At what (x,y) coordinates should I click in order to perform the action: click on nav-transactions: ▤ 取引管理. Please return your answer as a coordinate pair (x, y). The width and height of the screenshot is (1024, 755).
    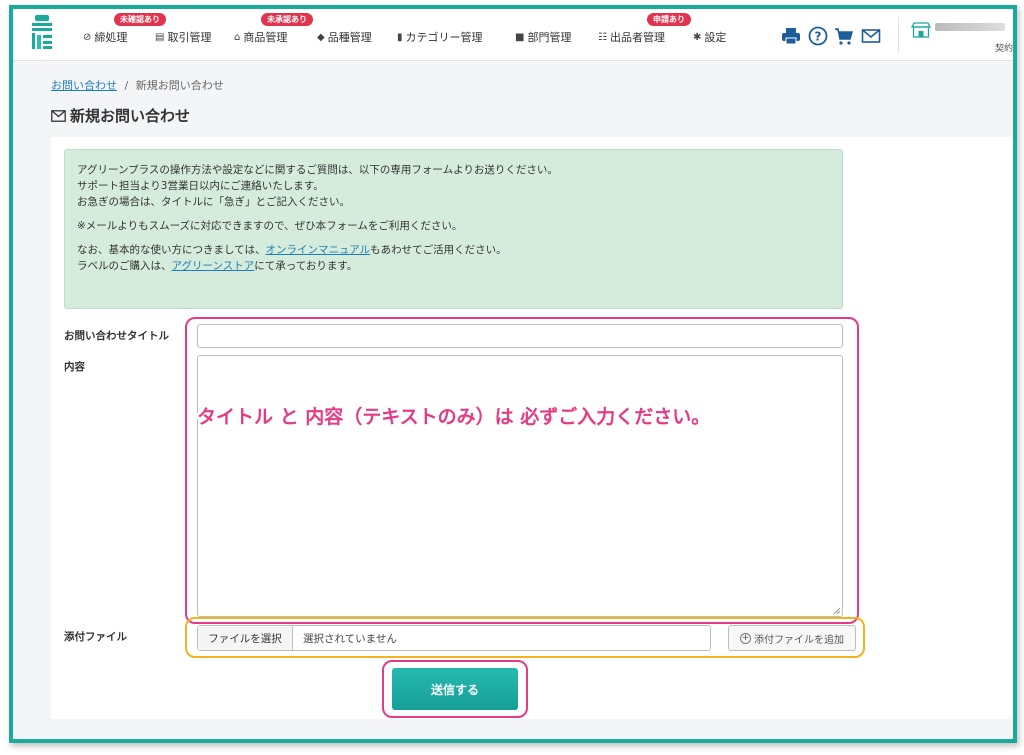
    Looking at the image, I should click on (183, 37).